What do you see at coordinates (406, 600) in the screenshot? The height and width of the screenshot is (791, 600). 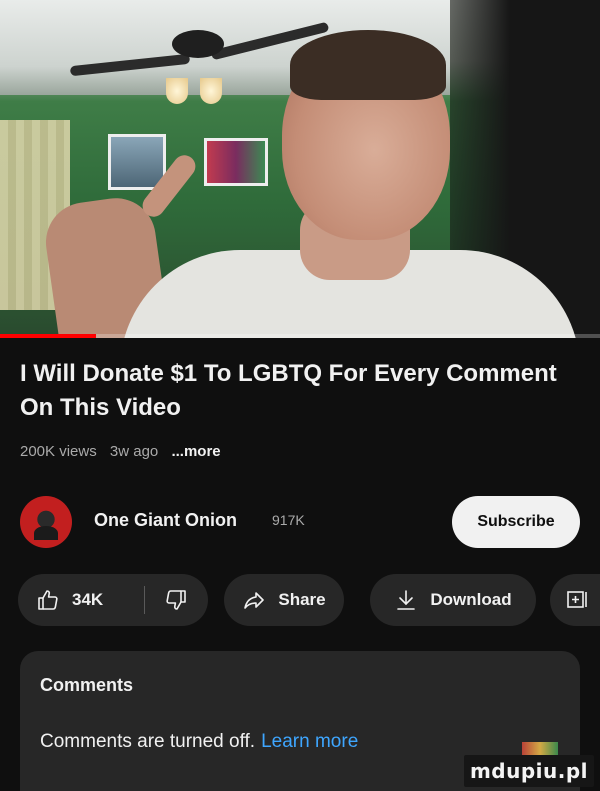 I see `download-arrow-icon` at bounding box center [406, 600].